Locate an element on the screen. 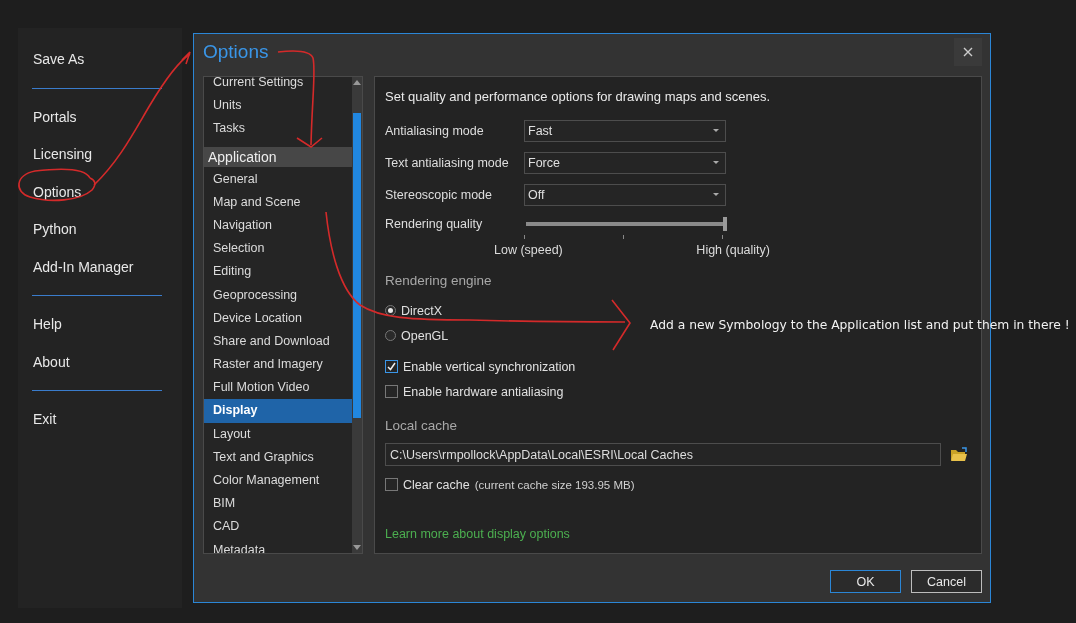 This screenshot has height=623, width=1076. close-button is located at coordinates (968, 52).